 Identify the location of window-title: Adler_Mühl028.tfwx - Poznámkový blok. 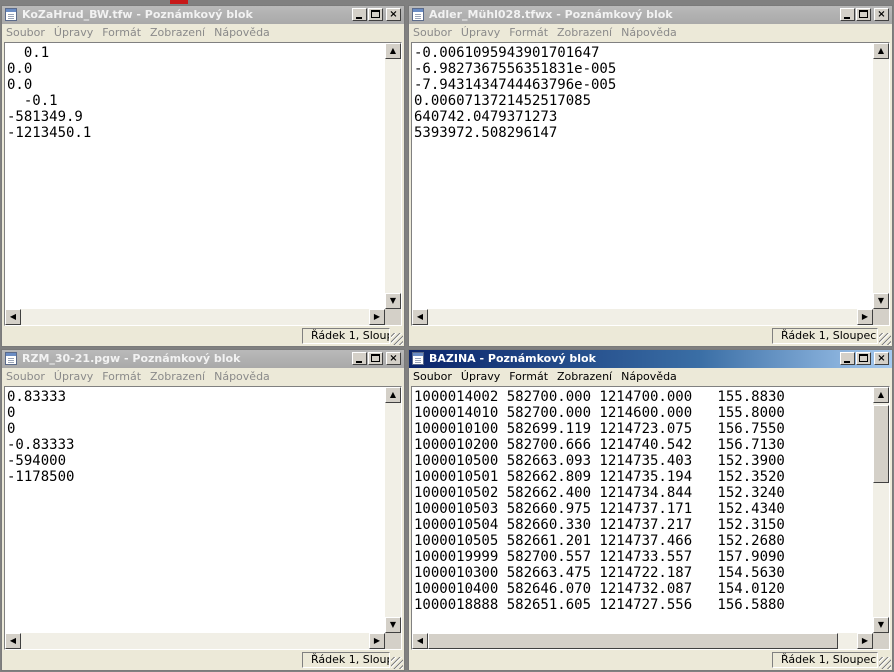
(551, 14).